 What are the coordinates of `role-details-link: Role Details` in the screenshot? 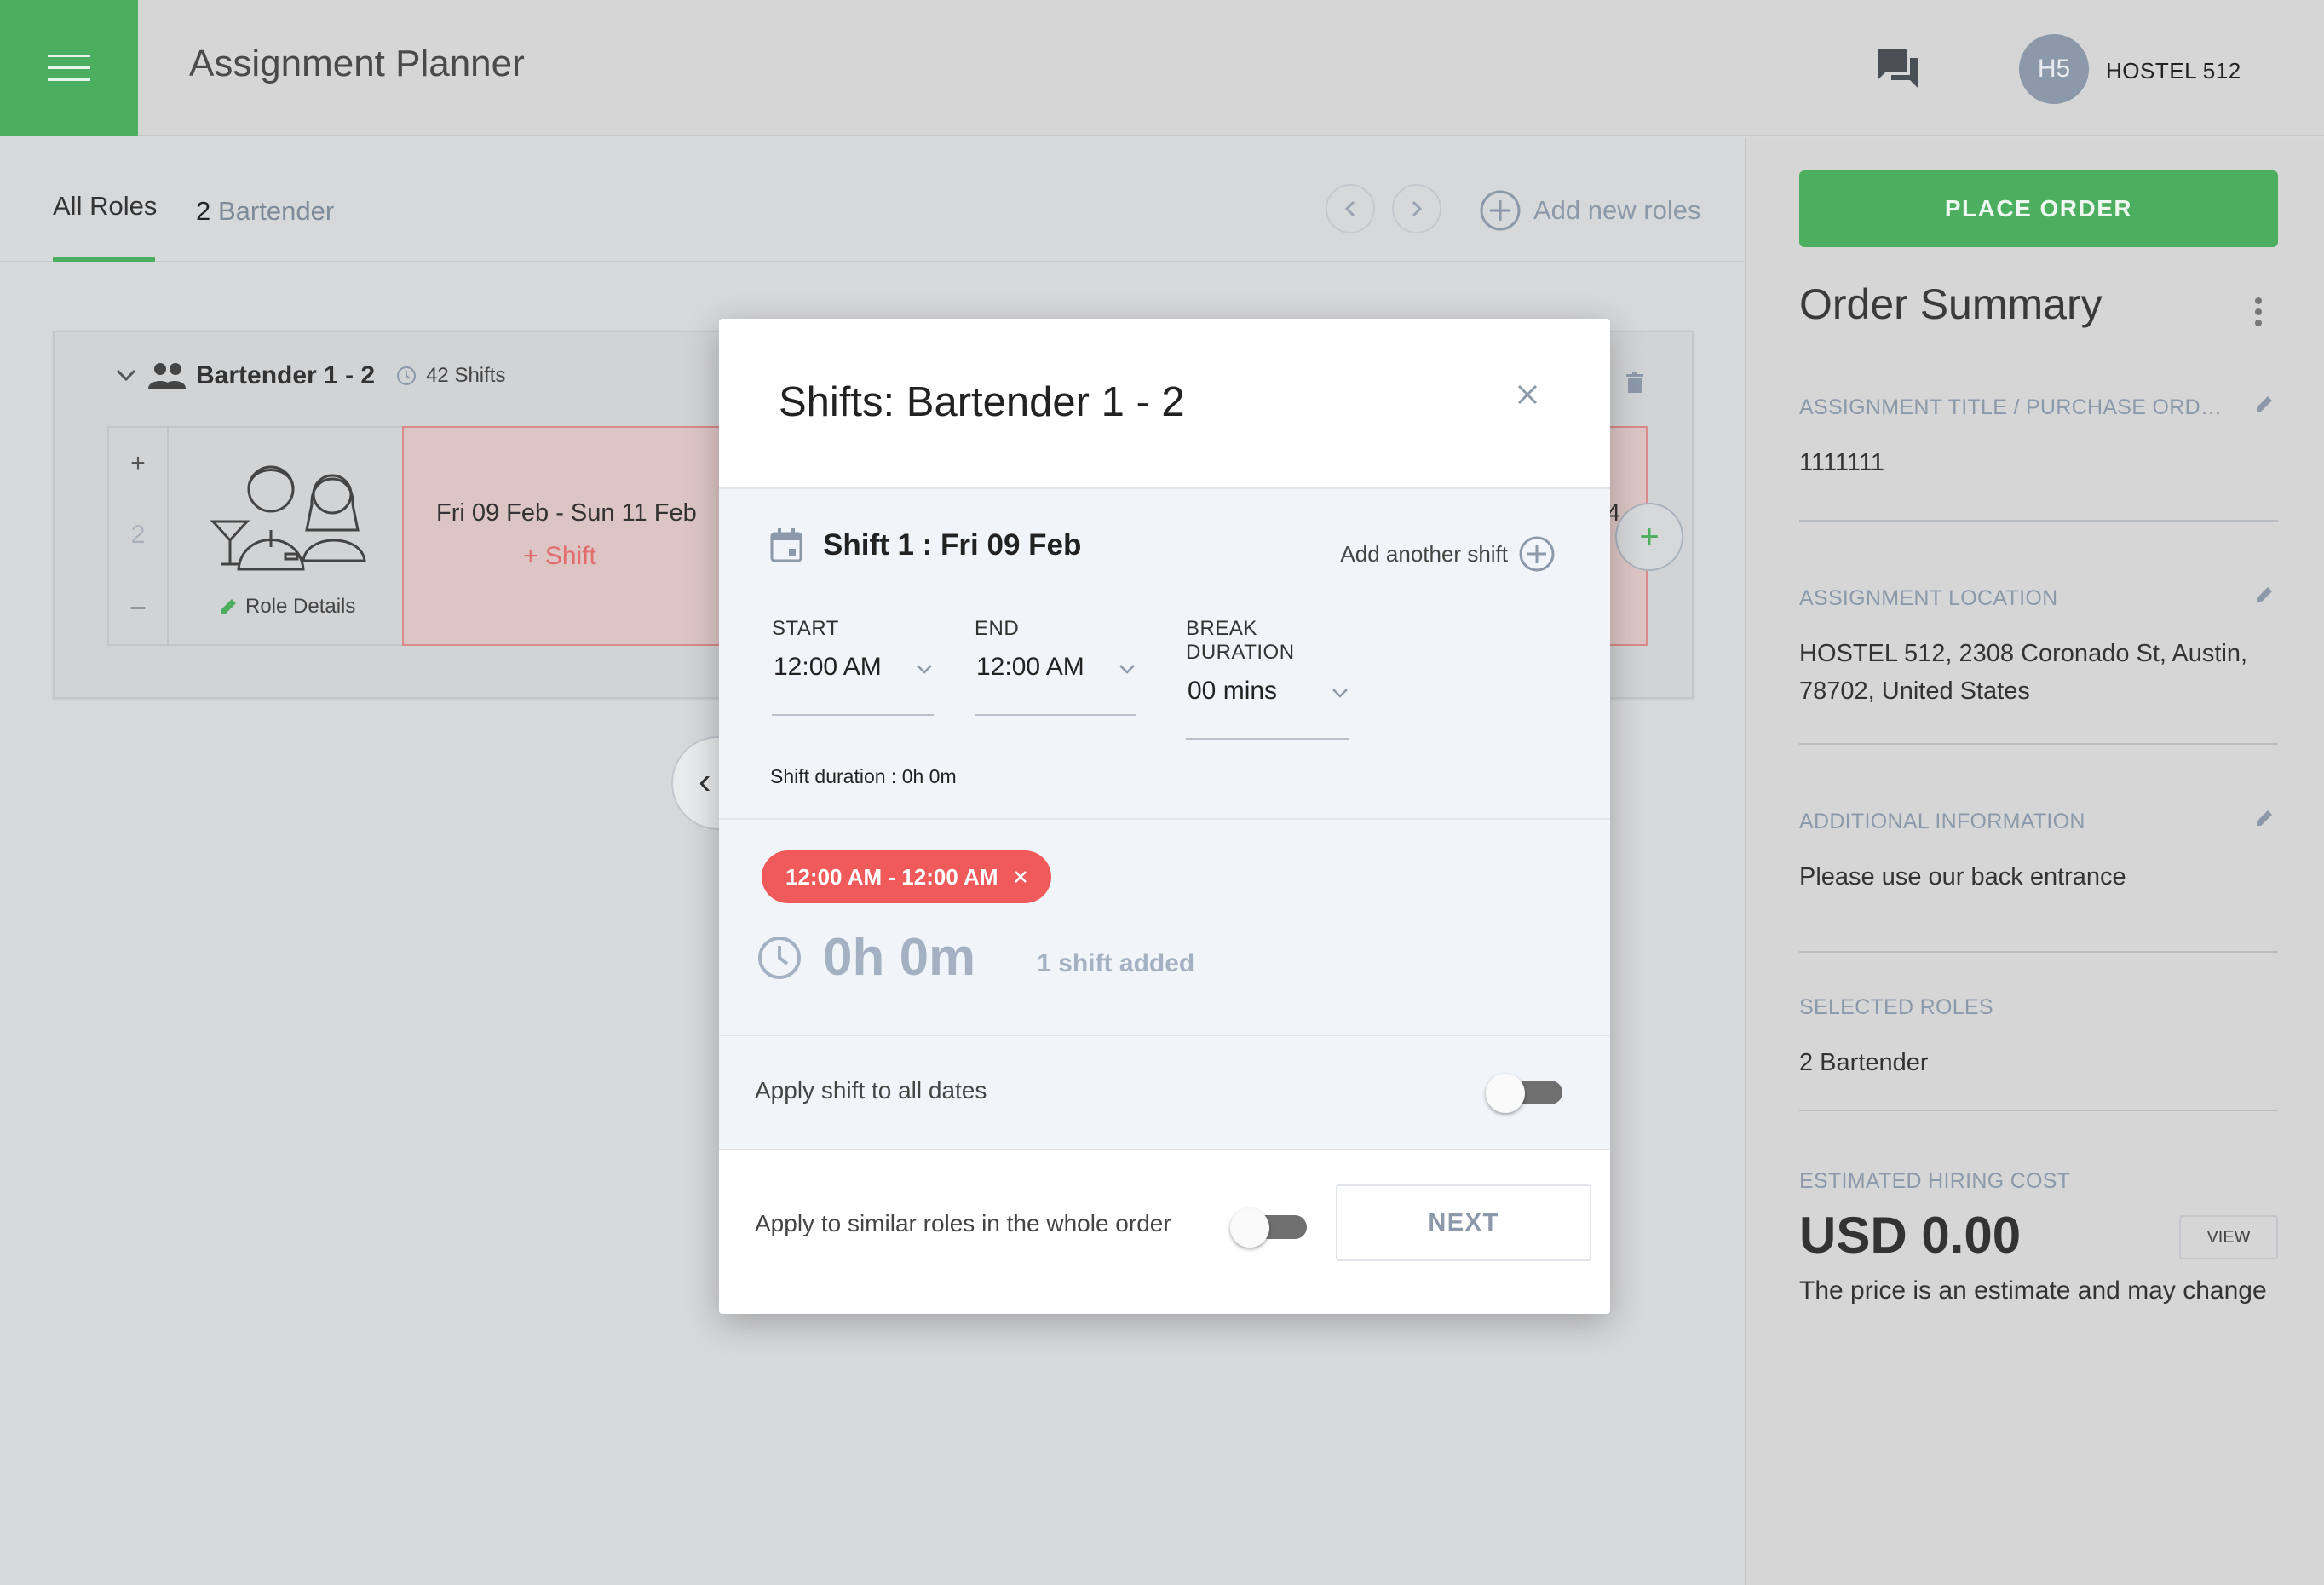 It's located at (286, 607).